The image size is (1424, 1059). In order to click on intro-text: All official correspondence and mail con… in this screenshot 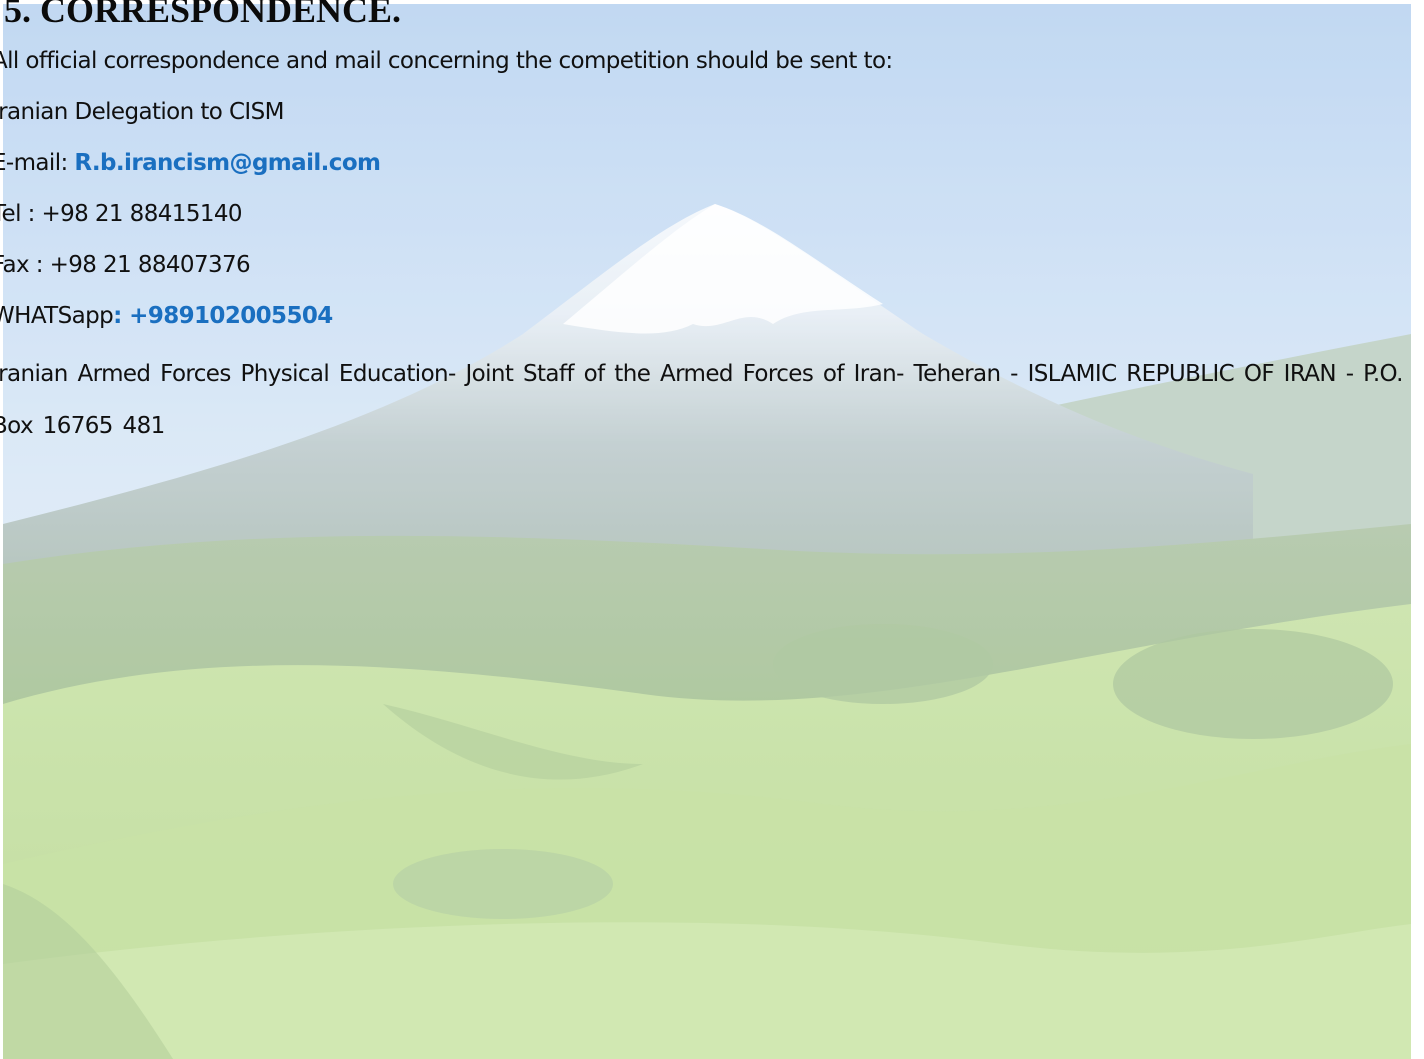, I will do `click(446, 61)`.